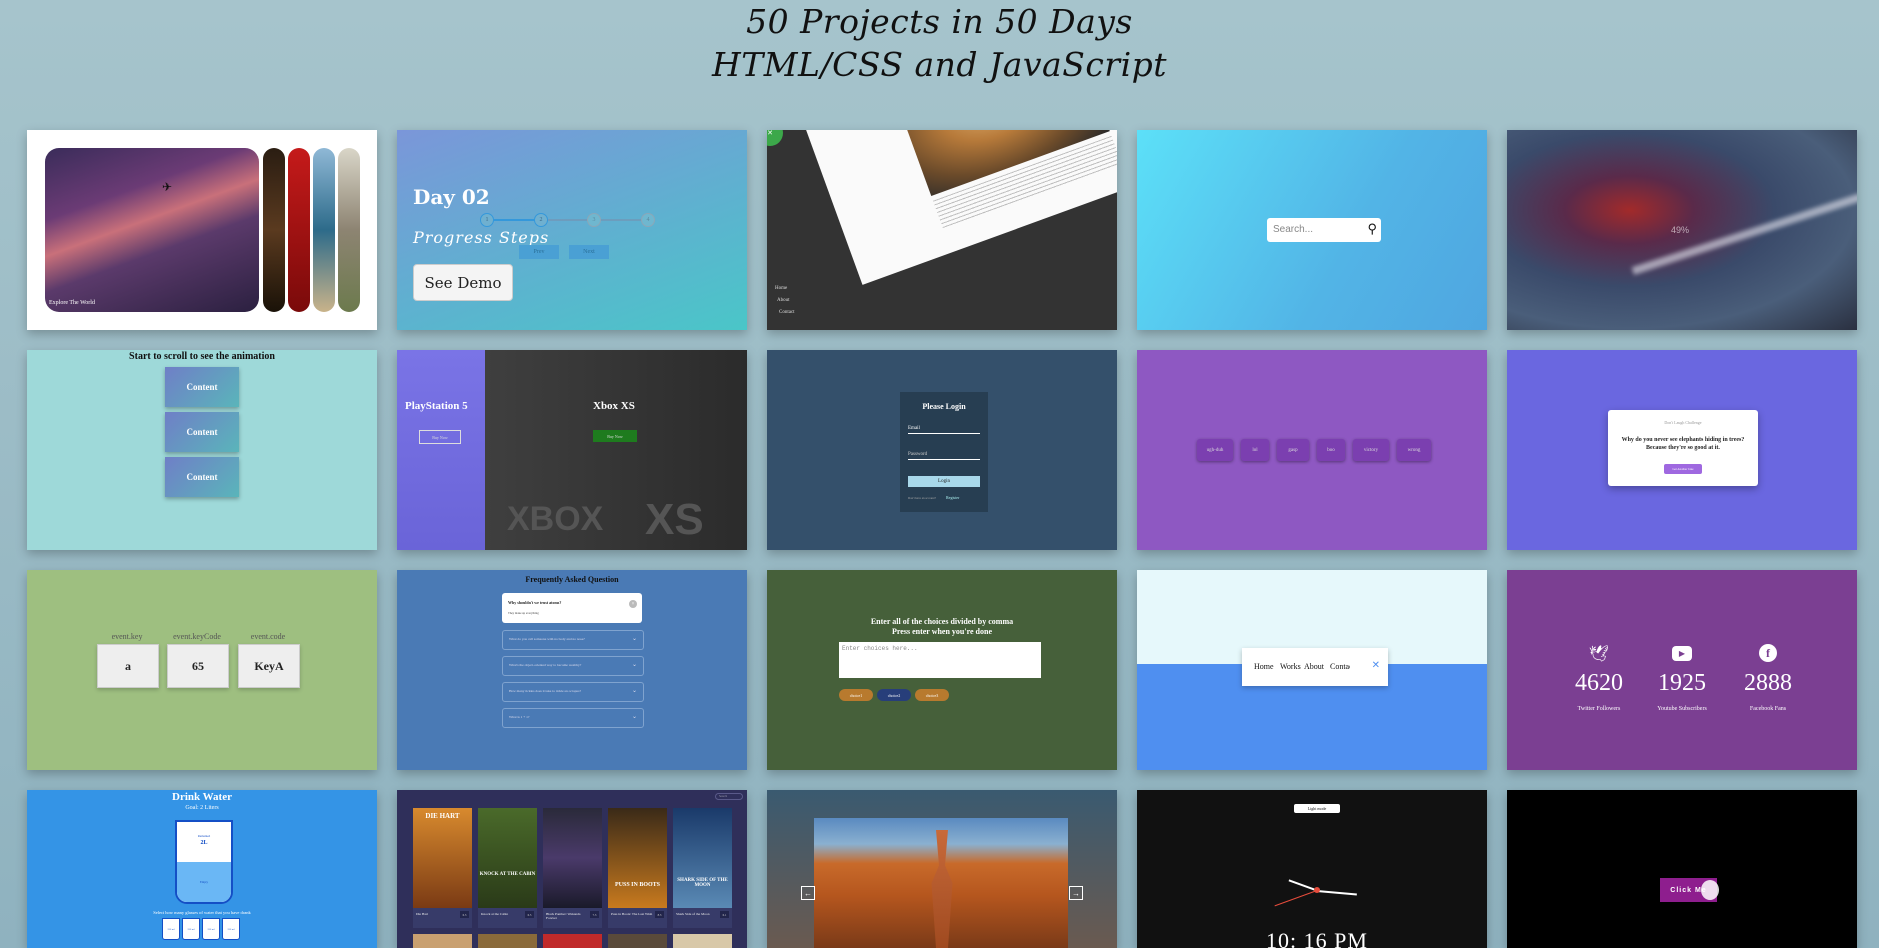  I want to click on split-left, so click(441, 450).